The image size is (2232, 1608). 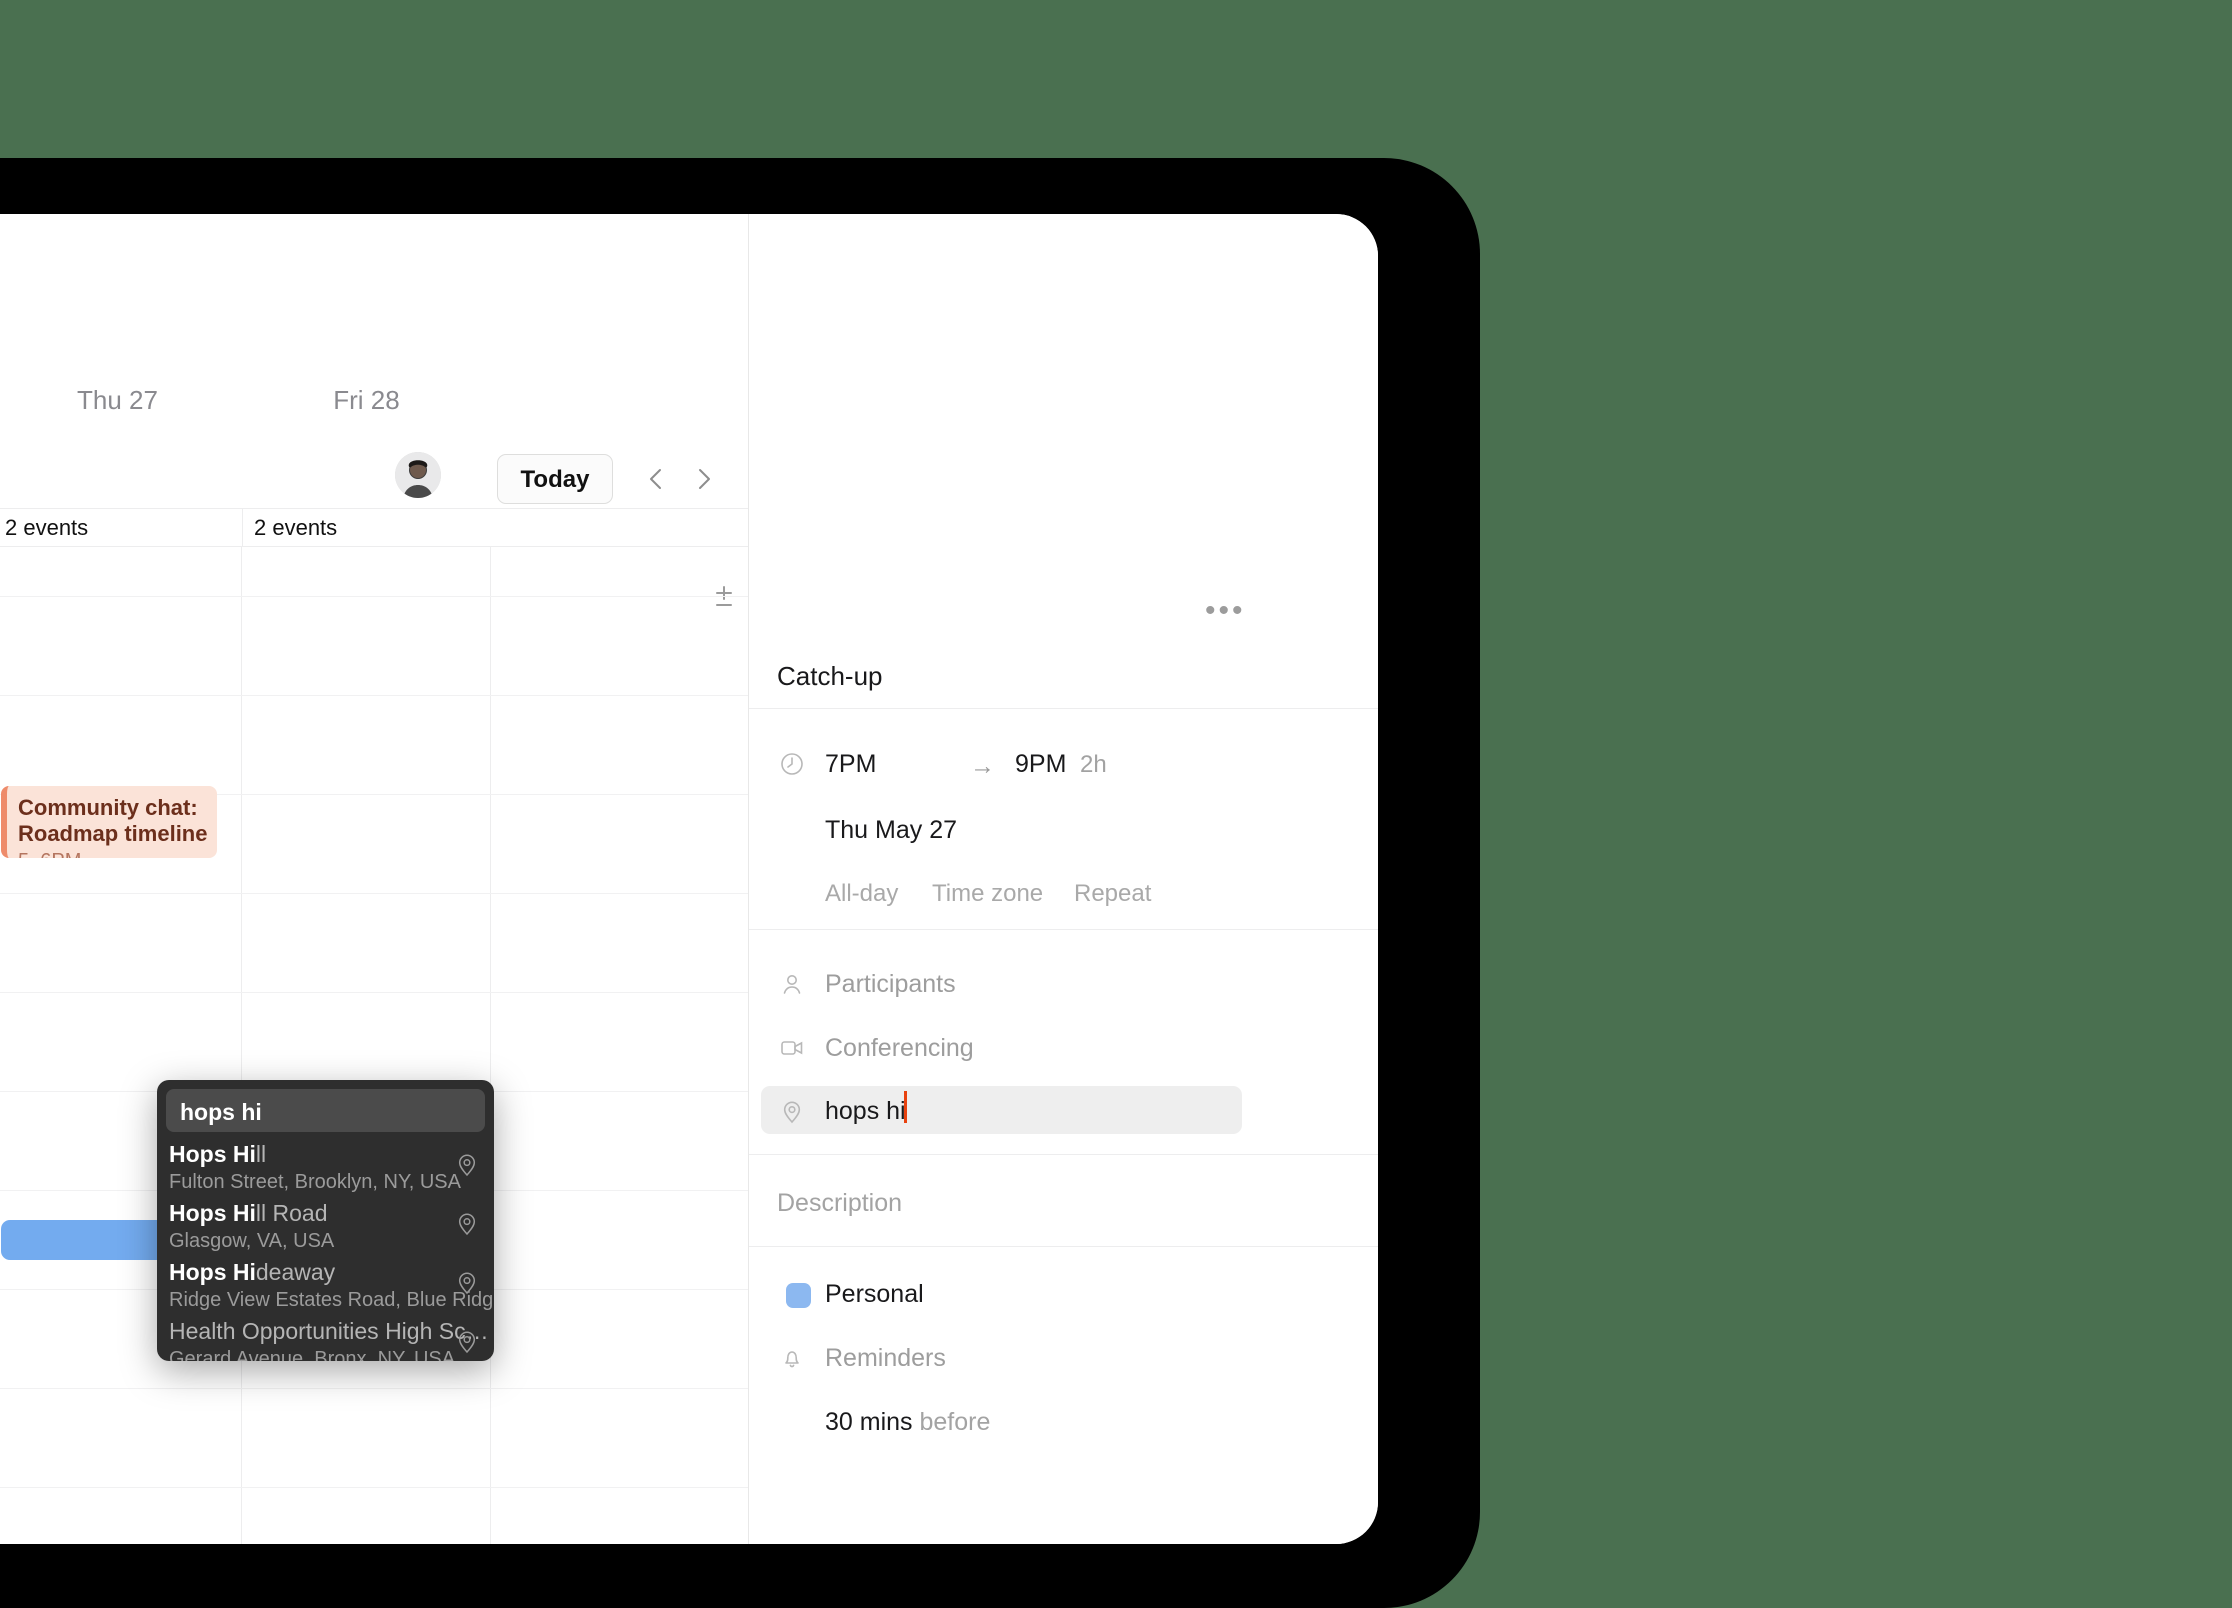 I want to click on autocomplete-item-title: Hops Hideaway, so click(x=252, y=1272).